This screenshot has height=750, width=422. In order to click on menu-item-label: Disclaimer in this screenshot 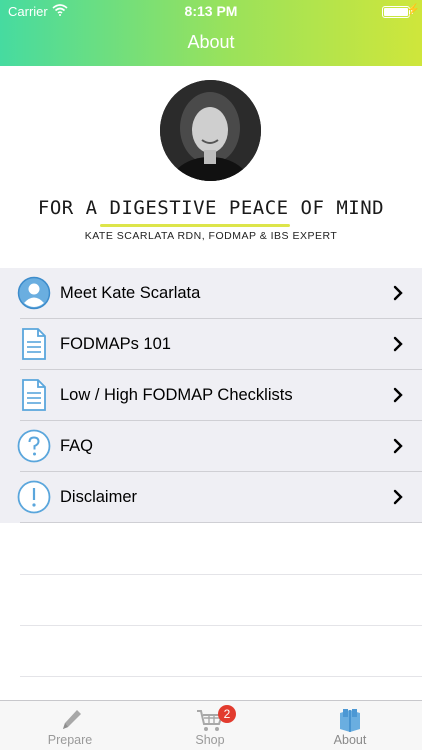, I will do `click(99, 497)`.